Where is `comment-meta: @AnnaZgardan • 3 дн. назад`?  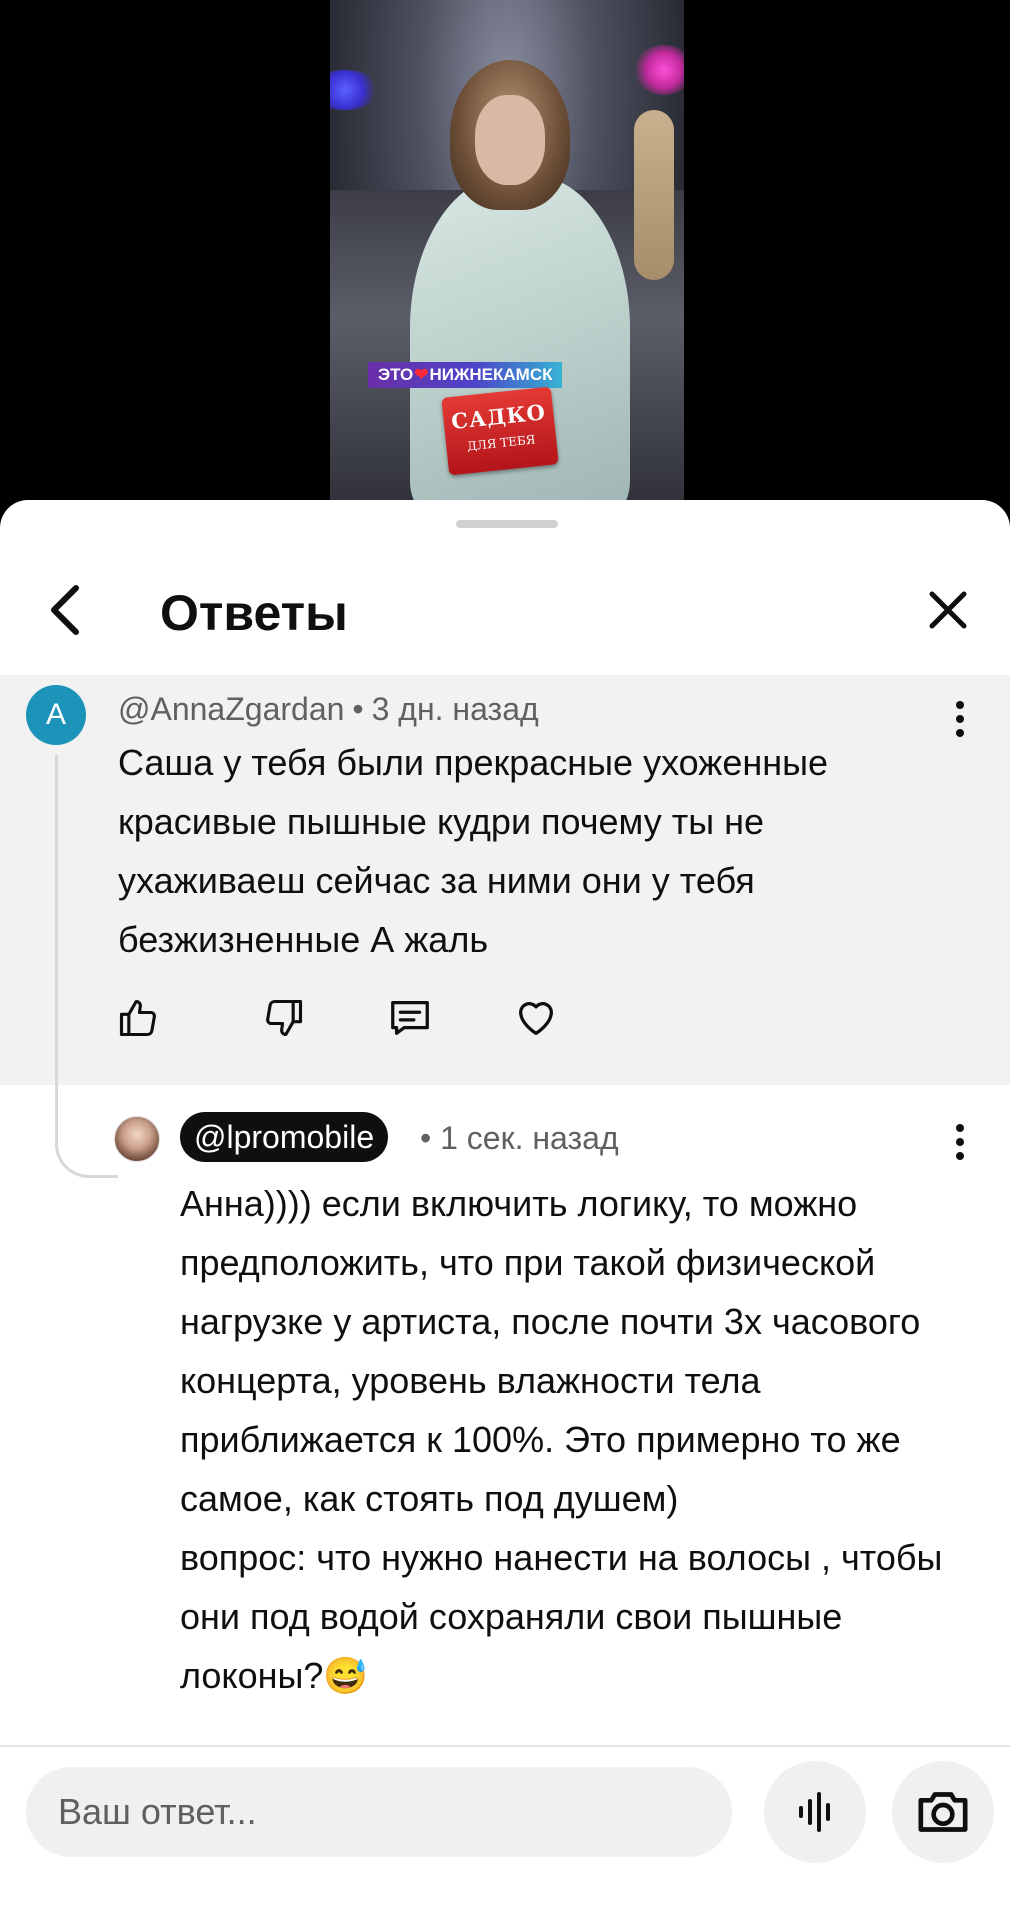 comment-meta: @AnnaZgardan • 3 дн. назад is located at coordinates (328, 709).